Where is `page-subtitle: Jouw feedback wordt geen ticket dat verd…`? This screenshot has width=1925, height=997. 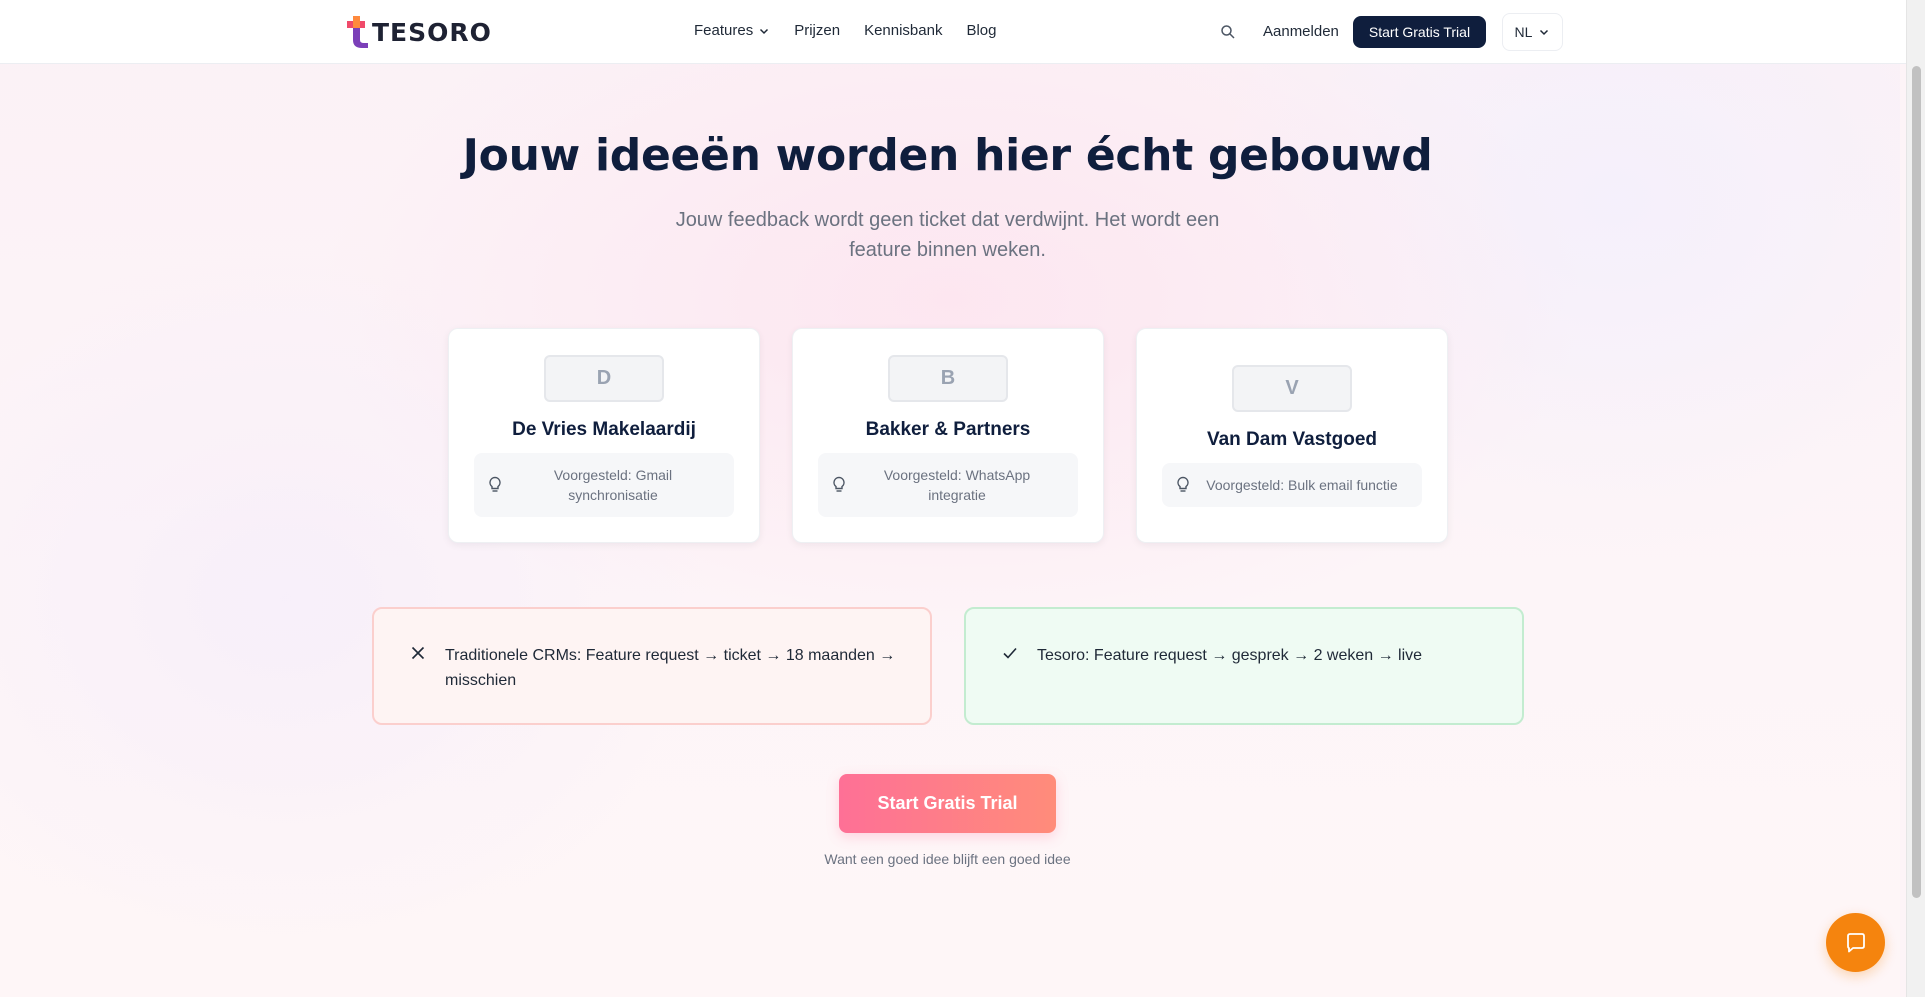
page-subtitle: Jouw feedback wordt geen ticket dat verd… is located at coordinates (947, 235).